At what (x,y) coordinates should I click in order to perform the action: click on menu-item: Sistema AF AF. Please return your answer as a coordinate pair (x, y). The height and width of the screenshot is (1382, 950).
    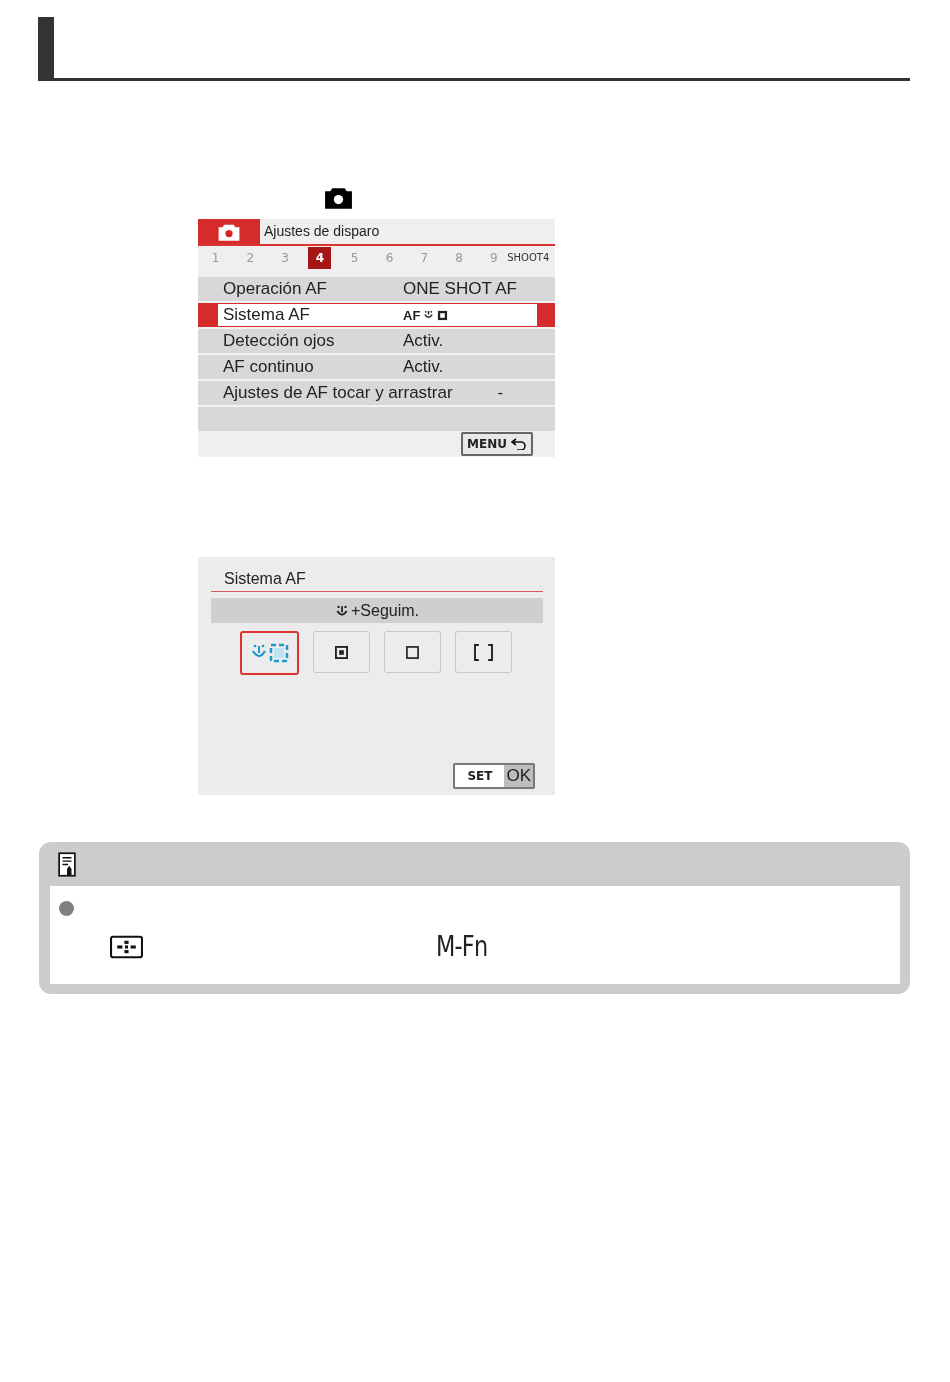
    Looking at the image, I should click on (376, 316).